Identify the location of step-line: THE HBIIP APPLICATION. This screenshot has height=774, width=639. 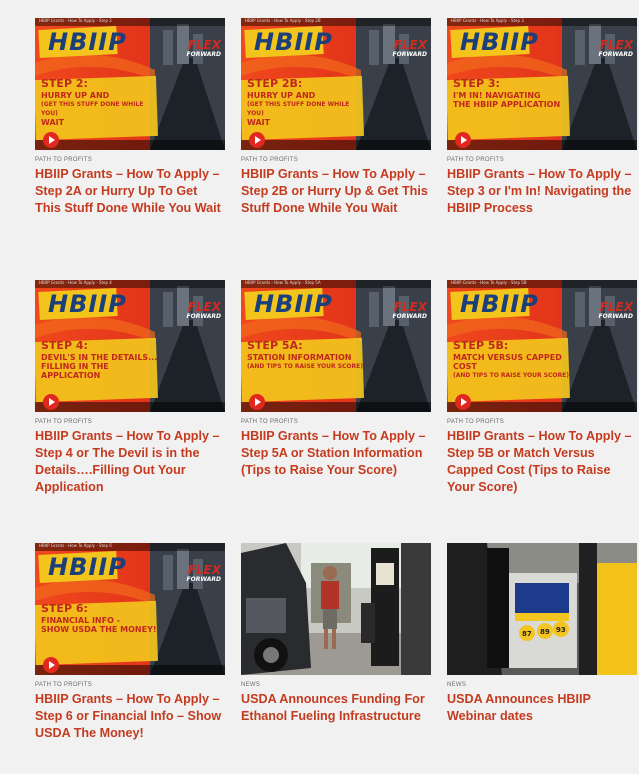
(507, 104).